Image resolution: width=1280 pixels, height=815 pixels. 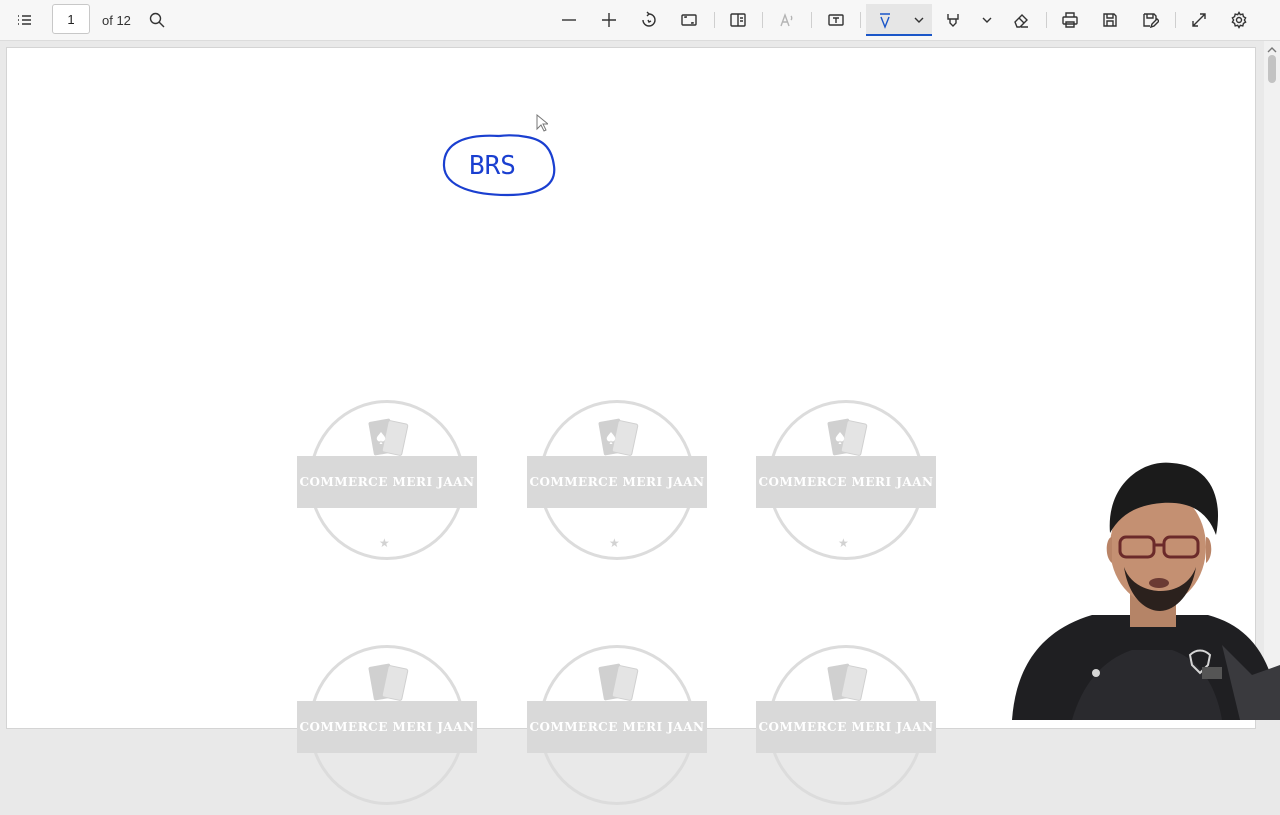 What do you see at coordinates (1199, 20) in the screenshot?
I see `fullscreen-icon` at bounding box center [1199, 20].